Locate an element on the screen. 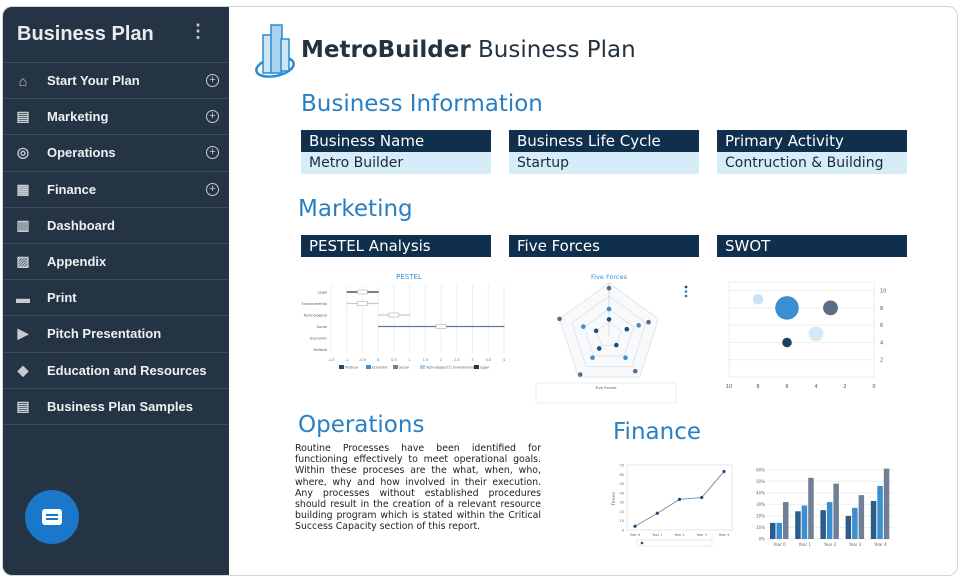 The width and height of the screenshot is (960, 583). x-tick-label: 10 is located at coordinates (729, 387).